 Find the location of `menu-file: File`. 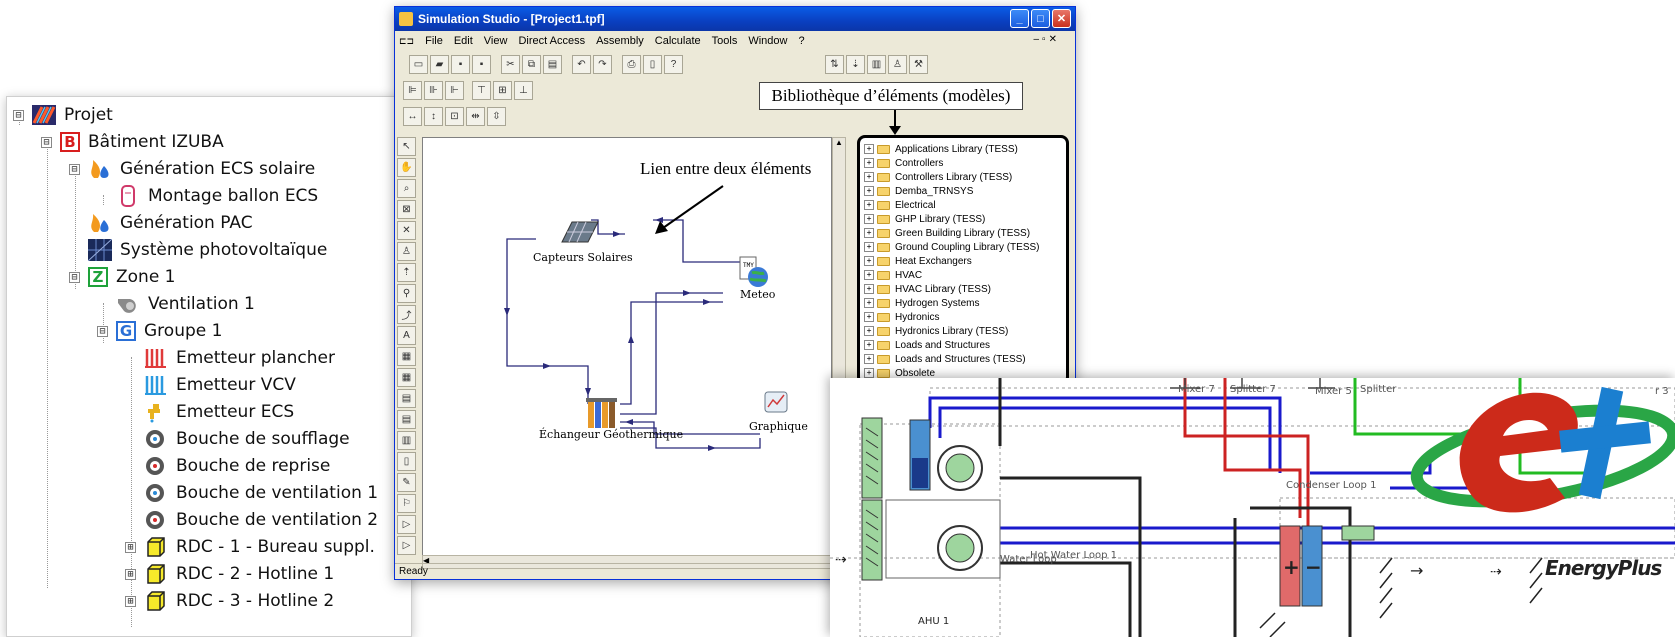

menu-file: File is located at coordinates (434, 41).